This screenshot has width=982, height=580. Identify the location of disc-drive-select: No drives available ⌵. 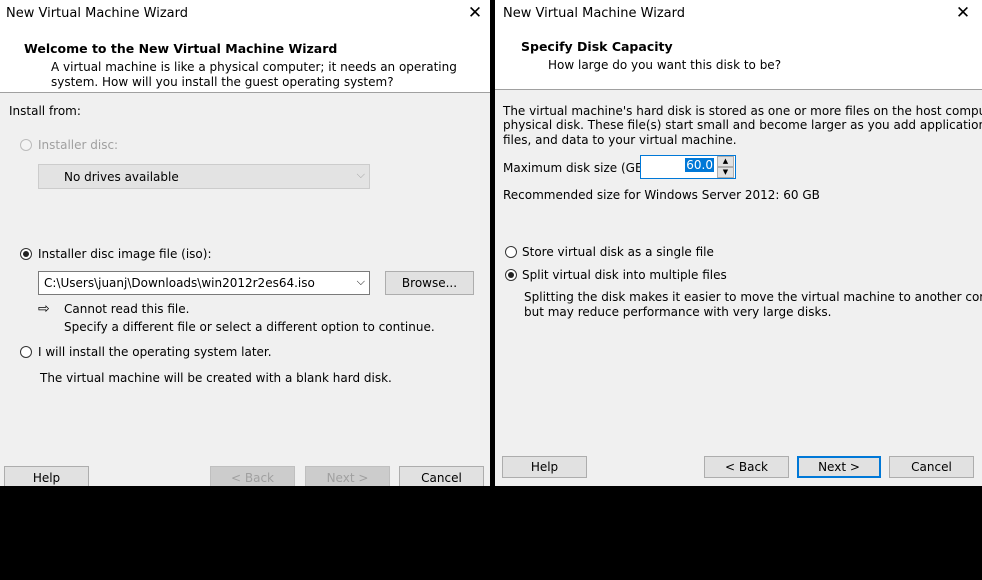
(204, 176).